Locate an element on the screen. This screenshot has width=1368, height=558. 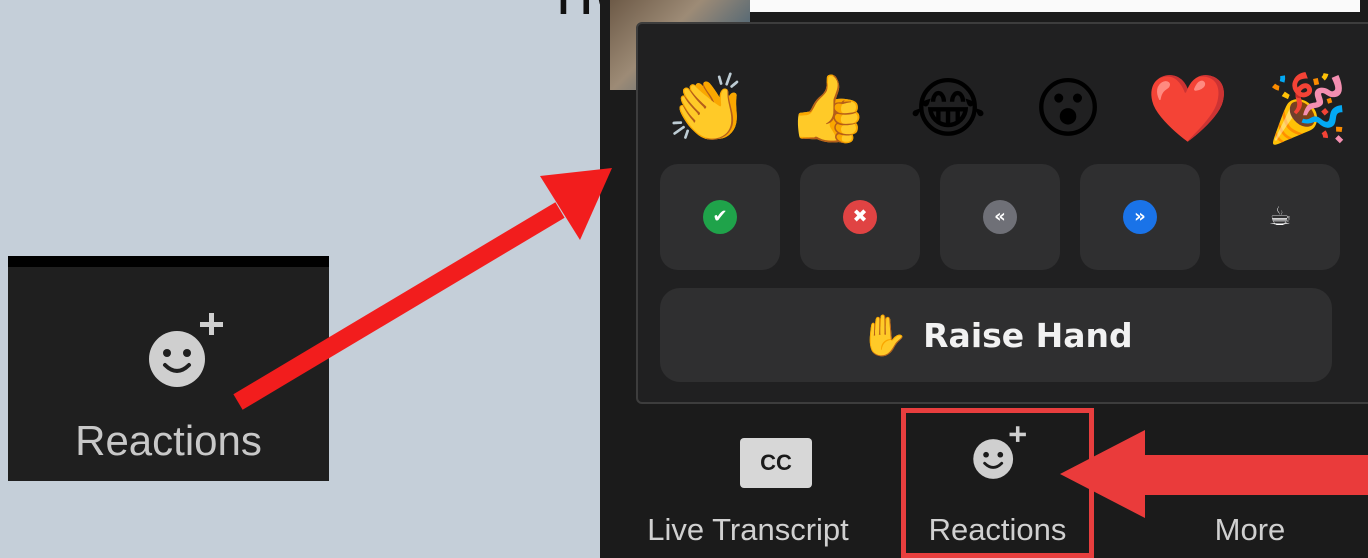
left-pointing-arrow is located at coordinates (1214, 474).